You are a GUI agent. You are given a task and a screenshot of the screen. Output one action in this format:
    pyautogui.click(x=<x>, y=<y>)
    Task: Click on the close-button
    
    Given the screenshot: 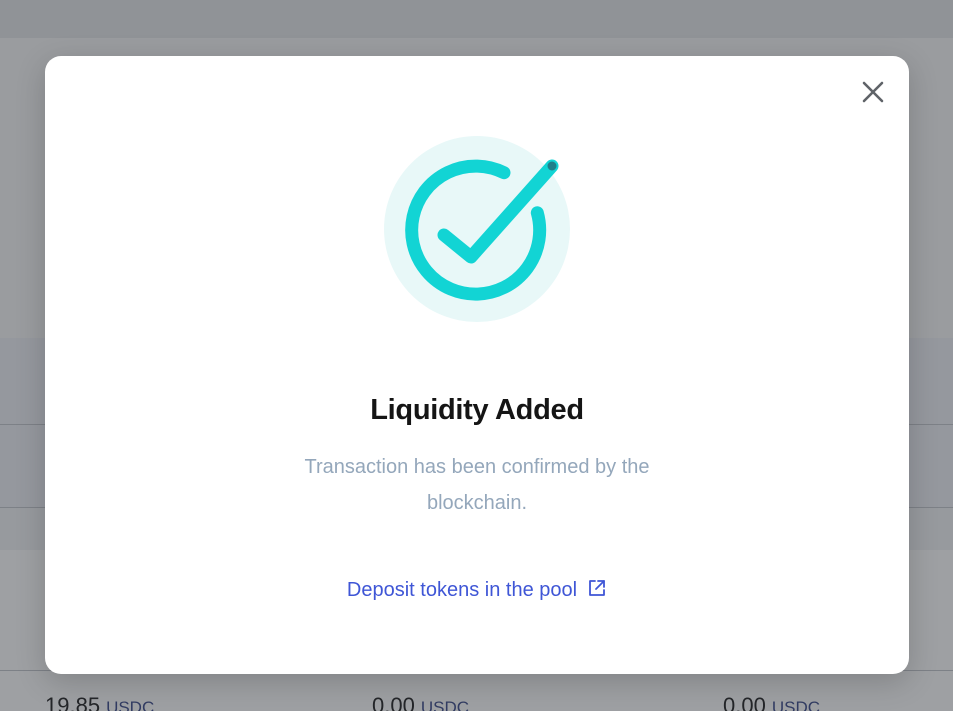 What is the action you would take?
    pyautogui.click(x=873, y=92)
    